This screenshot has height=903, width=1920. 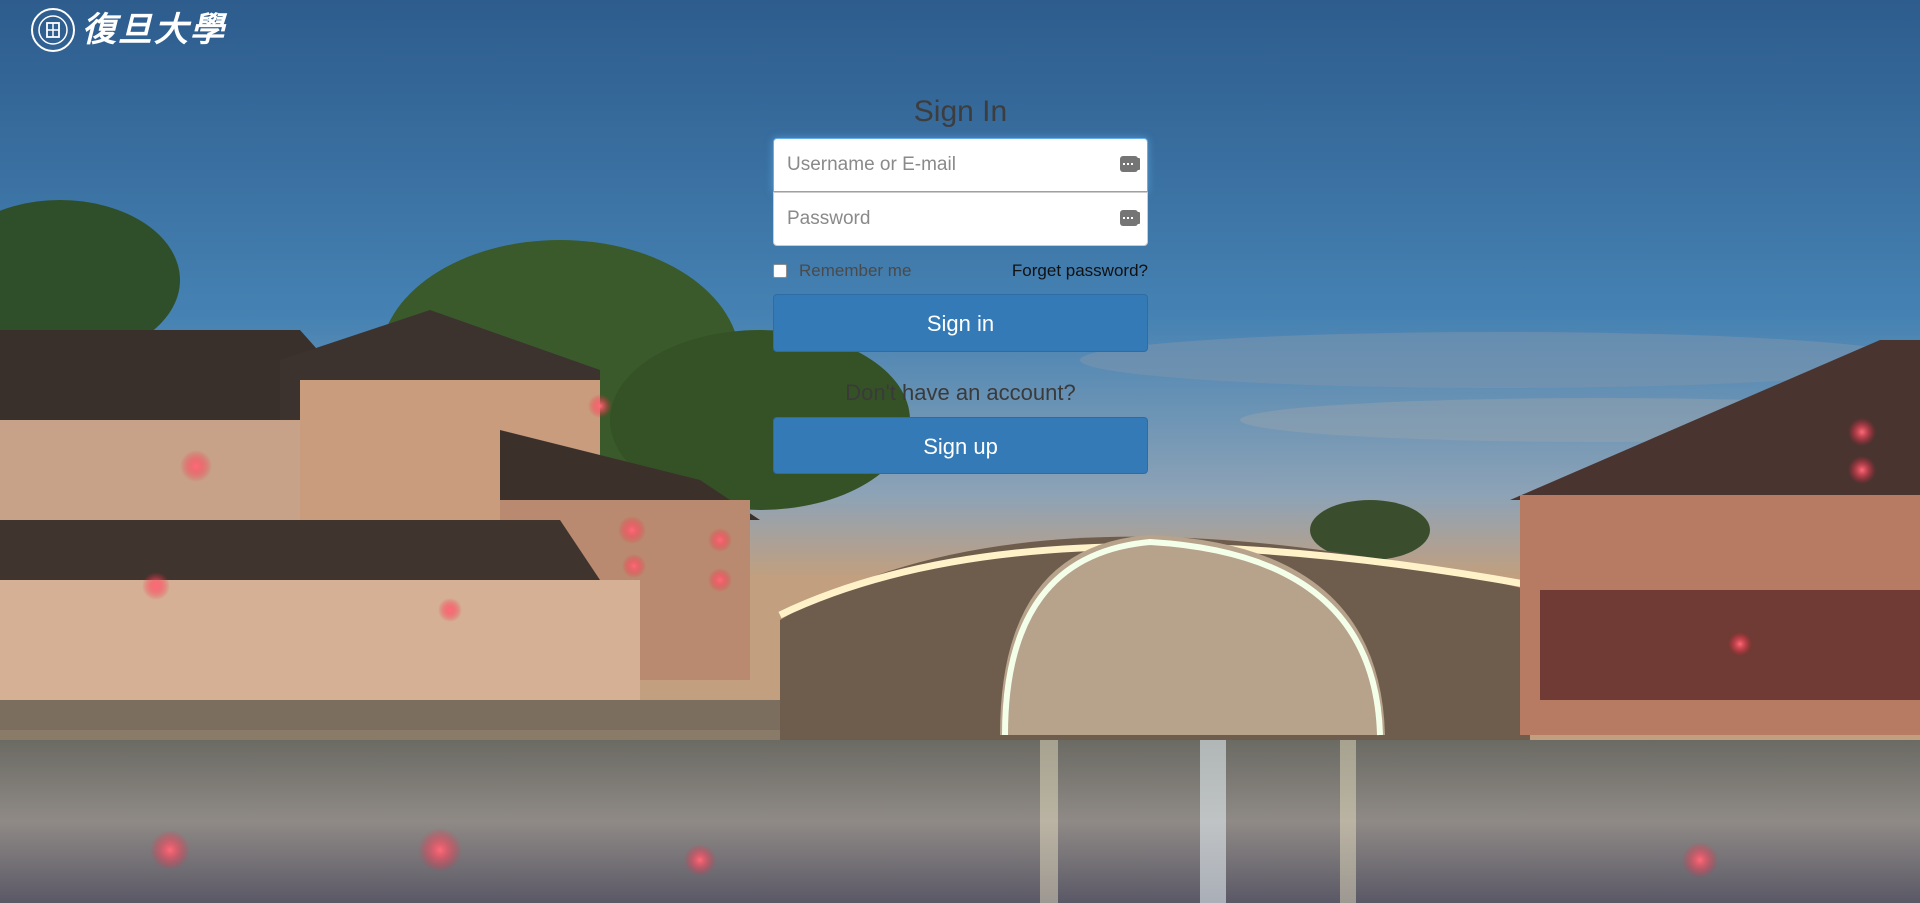 What do you see at coordinates (855, 270) in the screenshot?
I see `remember-me-label: Remember me` at bounding box center [855, 270].